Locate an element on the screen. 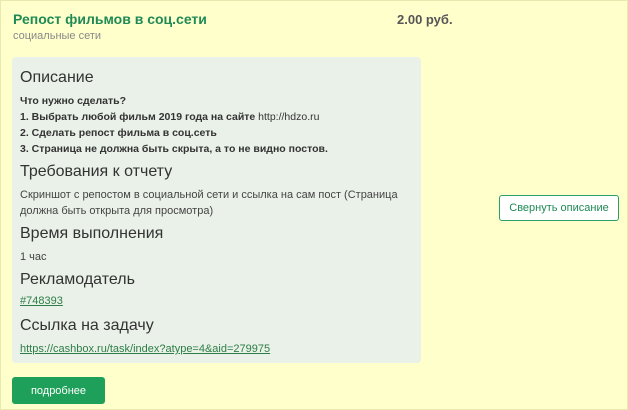  collapse-description-button: Свернуть описание is located at coordinates (559, 208).